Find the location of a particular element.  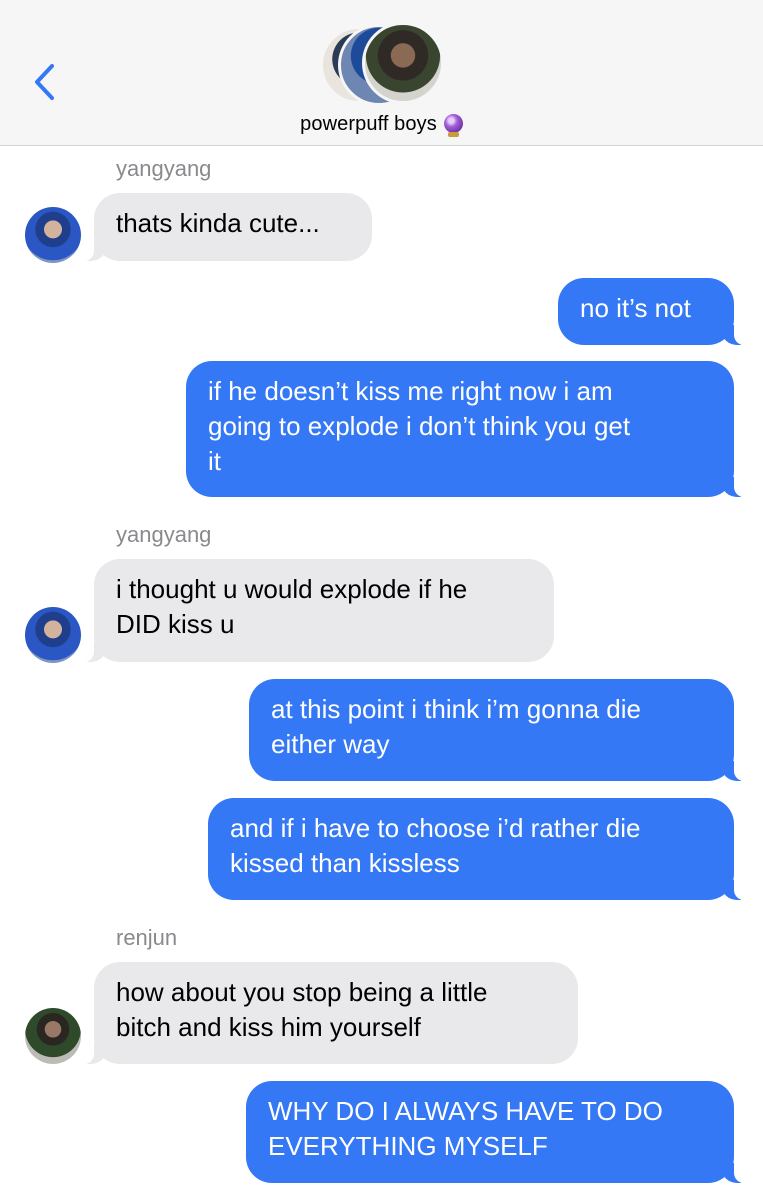

crystal-ball-icon is located at coordinates (453, 125).